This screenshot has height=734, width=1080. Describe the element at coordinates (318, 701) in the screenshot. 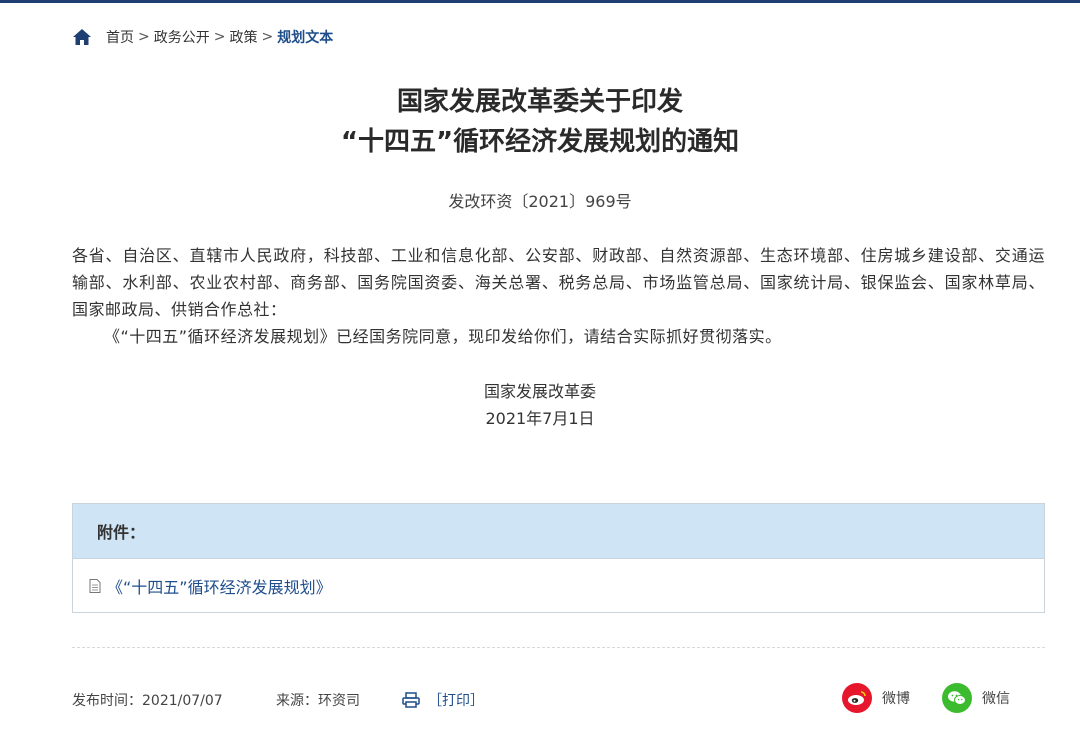

I see `source: 来源：环资司` at that location.